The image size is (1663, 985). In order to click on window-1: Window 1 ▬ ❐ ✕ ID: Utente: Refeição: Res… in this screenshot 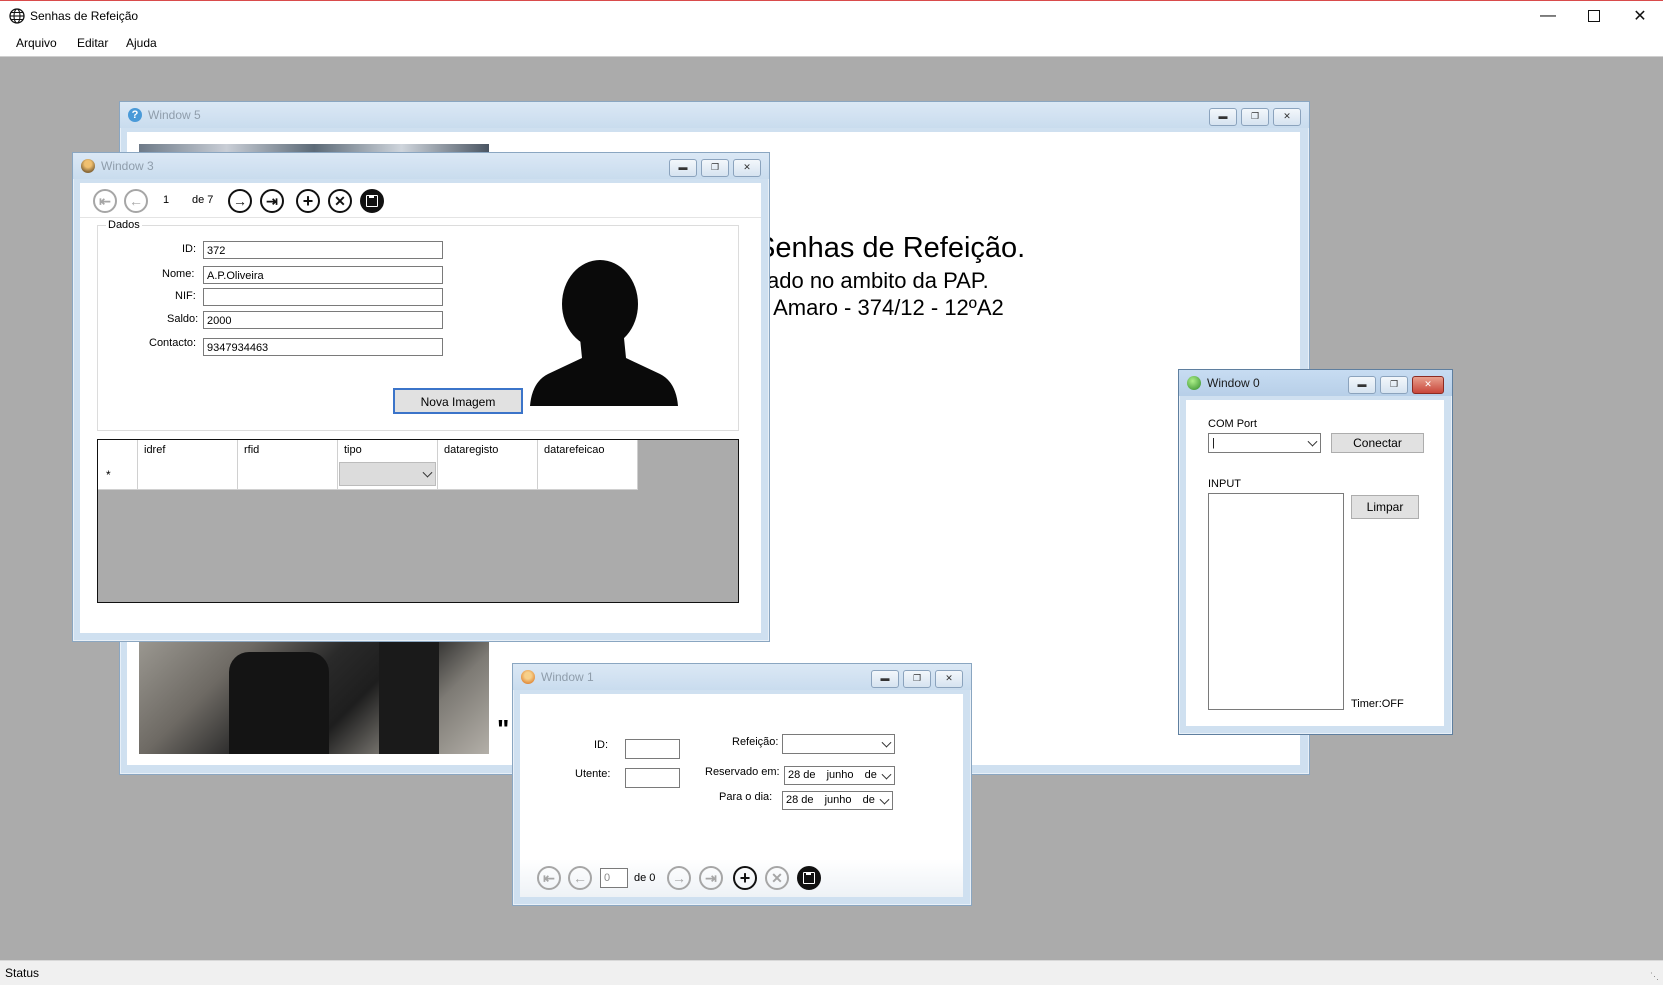, I will do `click(742, 784)`.